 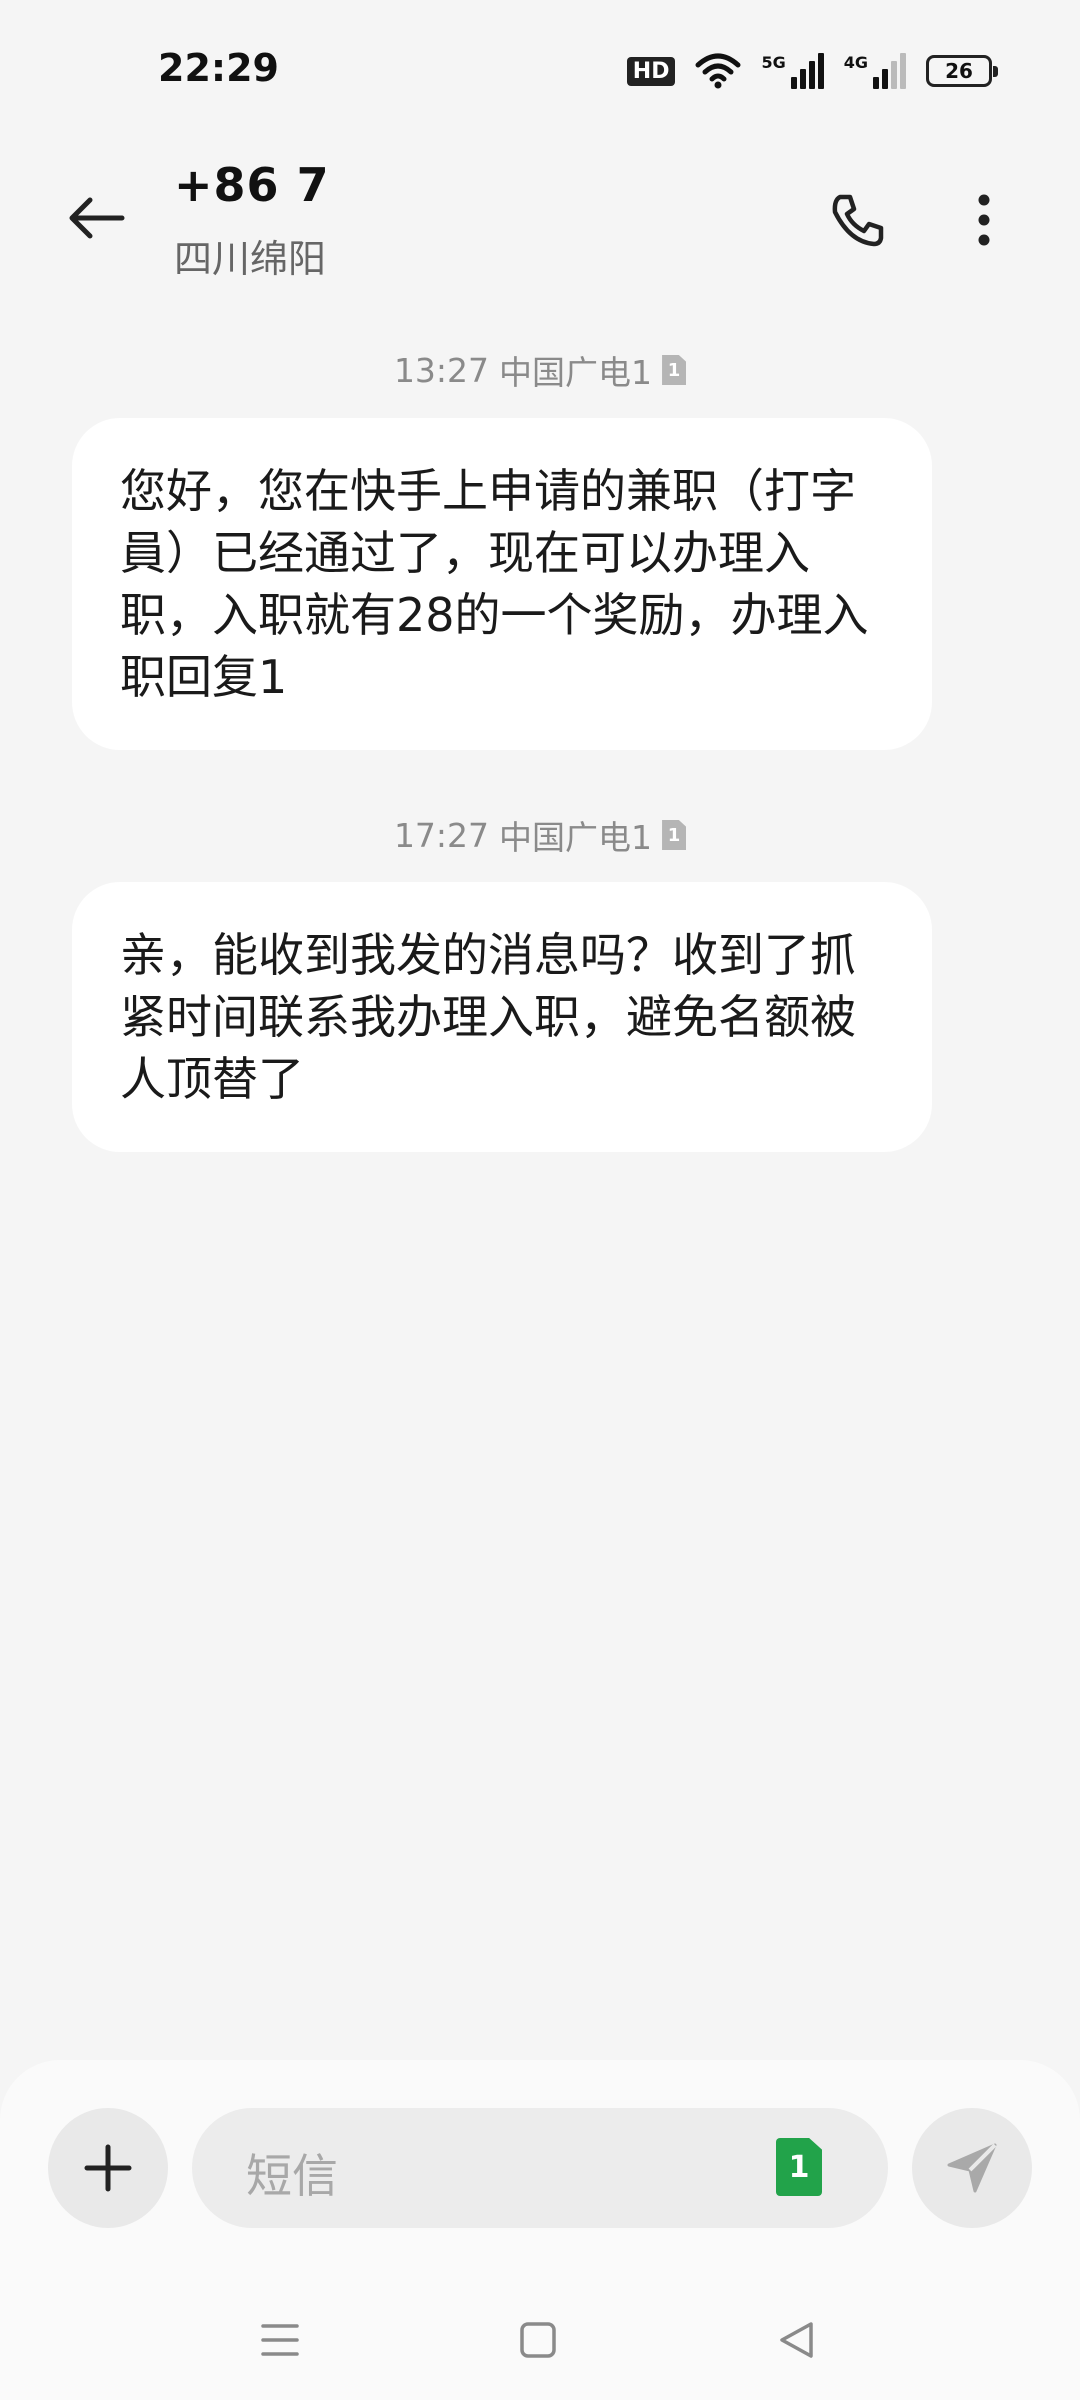 What do you see at coordinates (252, 185) in the screenshot?
I see `contact-name: +86 7` at bounding box center [252, 185].